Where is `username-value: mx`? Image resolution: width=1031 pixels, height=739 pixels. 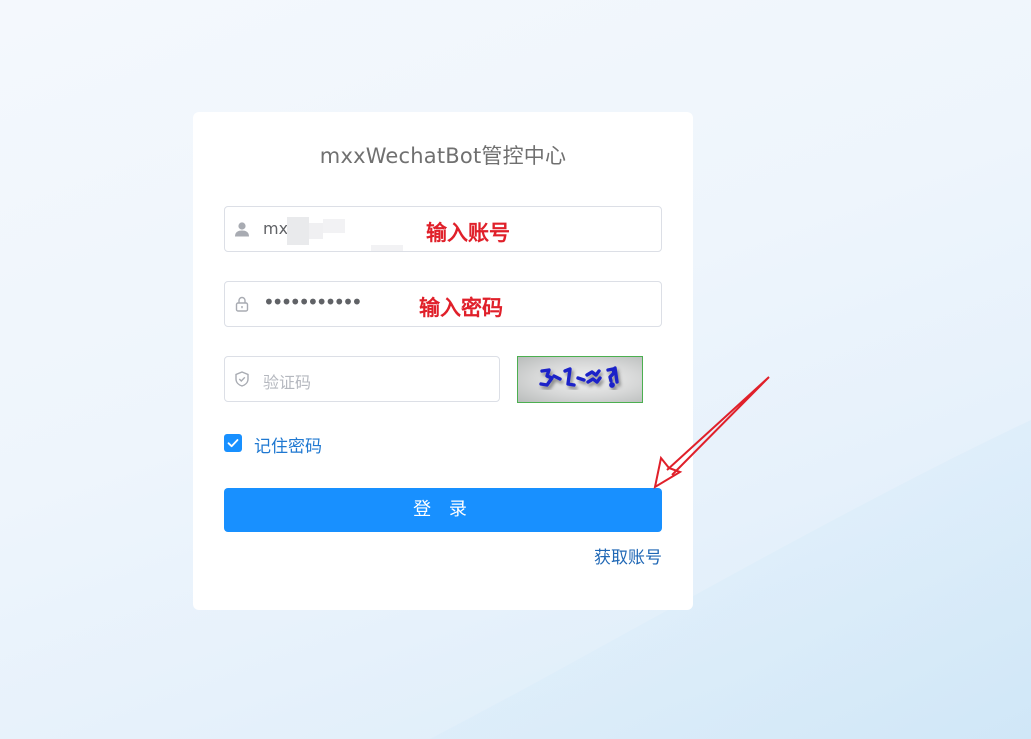 username-value: mx is located at coordinates (276, 228).